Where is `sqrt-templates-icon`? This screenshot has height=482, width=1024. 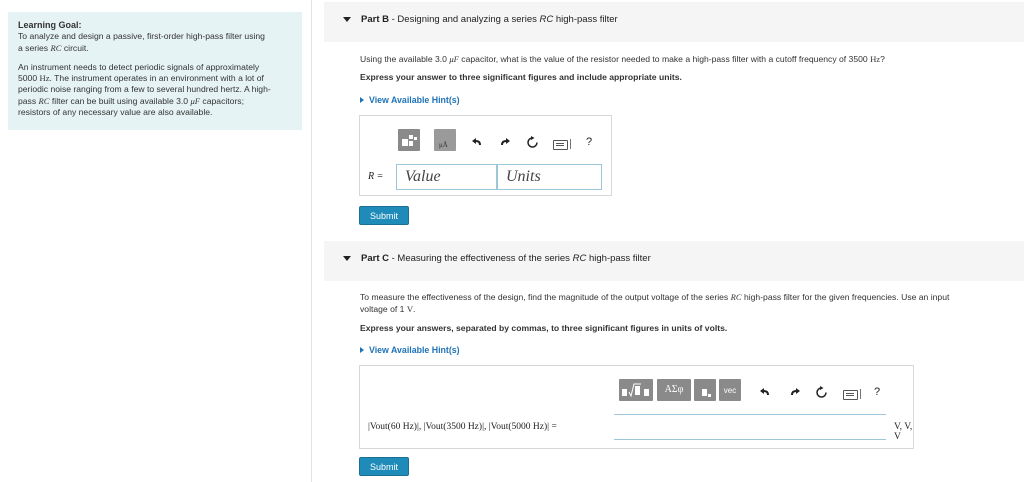
sqrt-templates-icon is located at coordinates (635, 390).